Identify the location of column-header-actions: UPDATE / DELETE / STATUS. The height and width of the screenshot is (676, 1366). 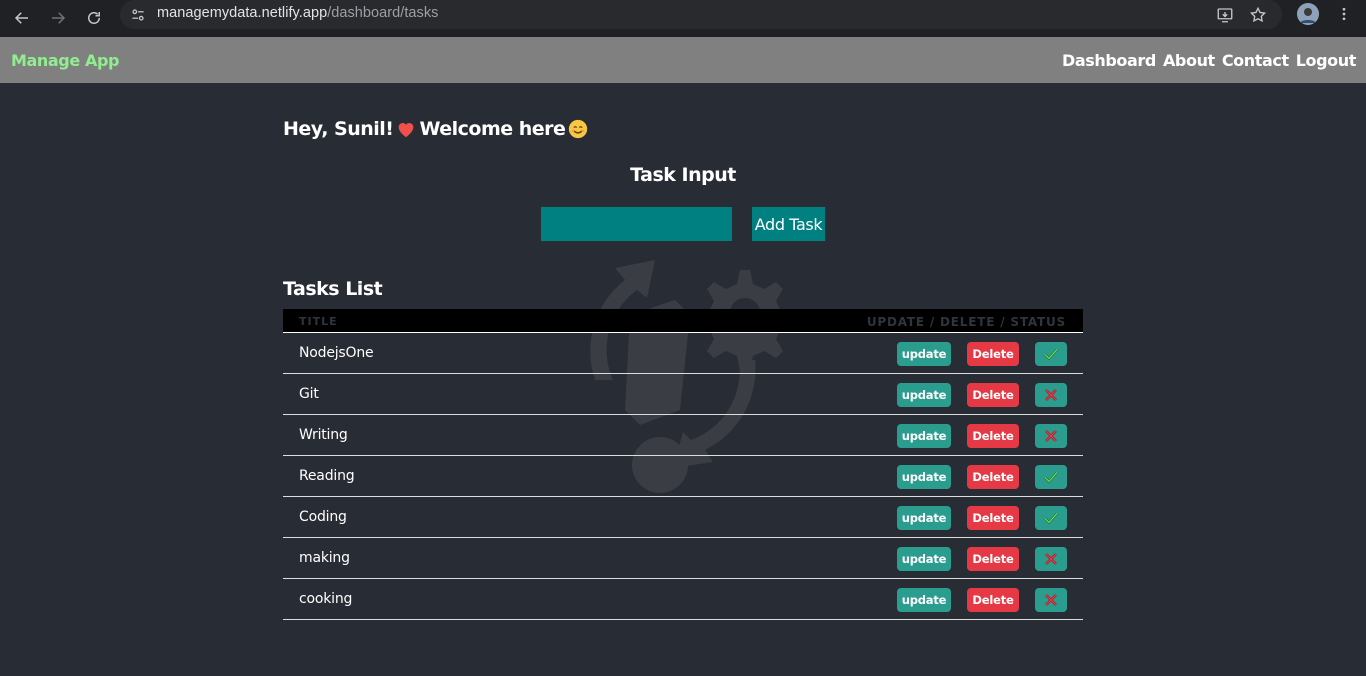
(966, 322).